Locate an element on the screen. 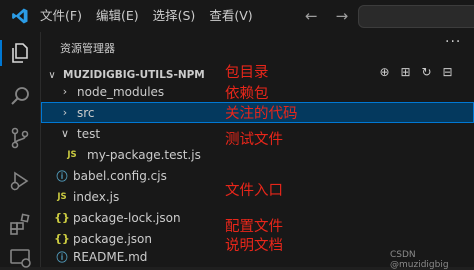 The image size is (474, 270). menu-file: 文件(F) is located at coordinates (64, 16).